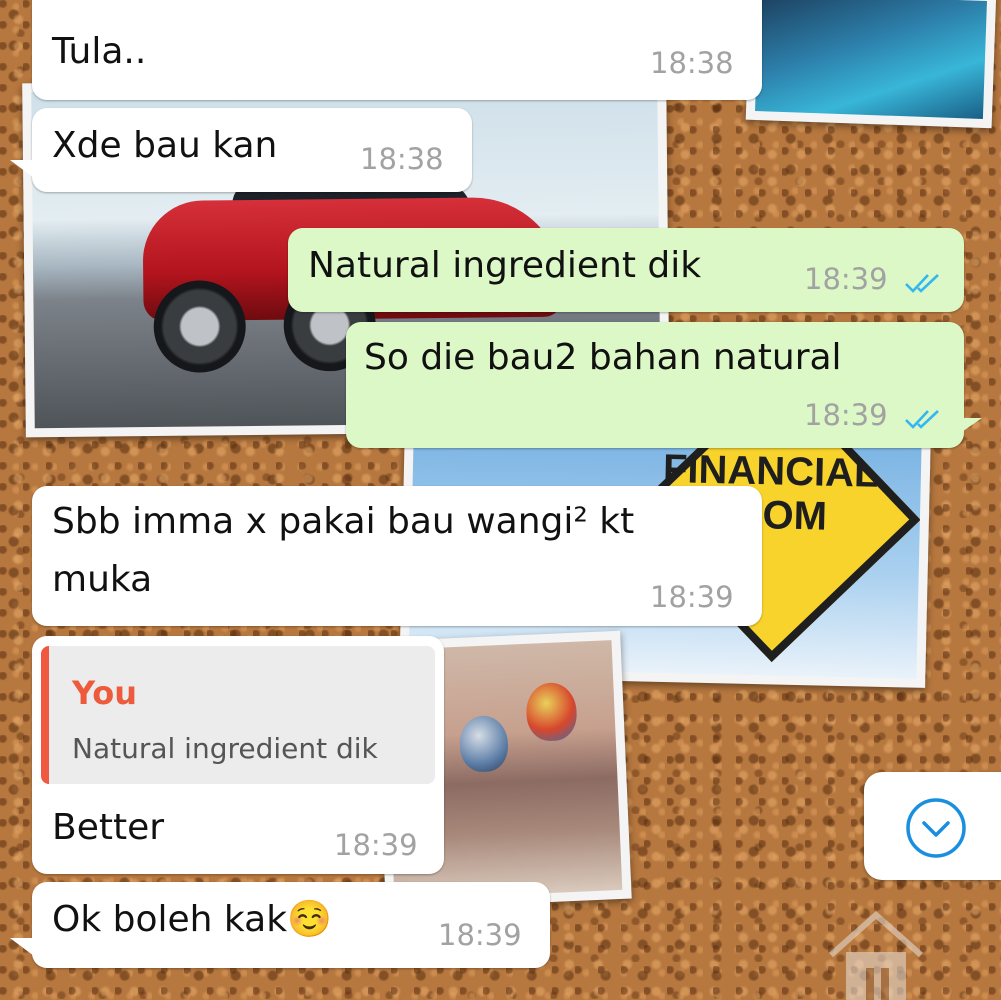 This screenshot has height=1000, width=1001. Describe the element at coordinates (192, 919) in the screenshot. I see `message-text: Ok boleh kak☺️` at that location.